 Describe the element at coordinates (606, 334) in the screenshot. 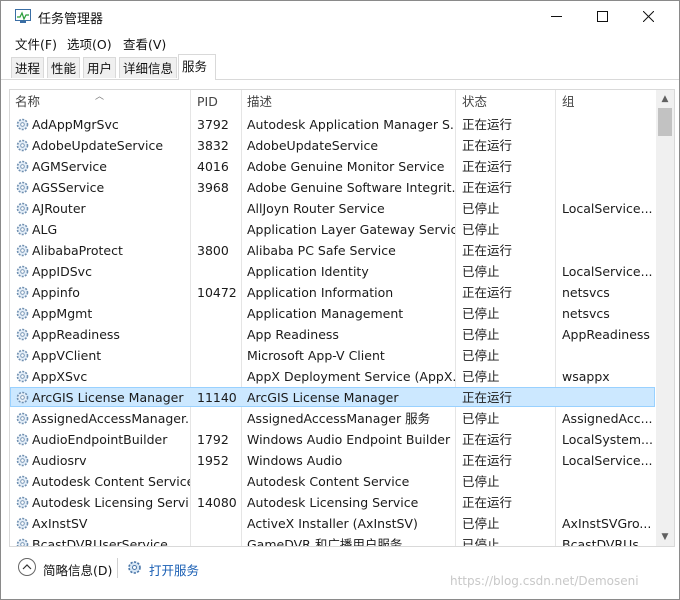

I see `cell-group: AppReadiness` at that location.